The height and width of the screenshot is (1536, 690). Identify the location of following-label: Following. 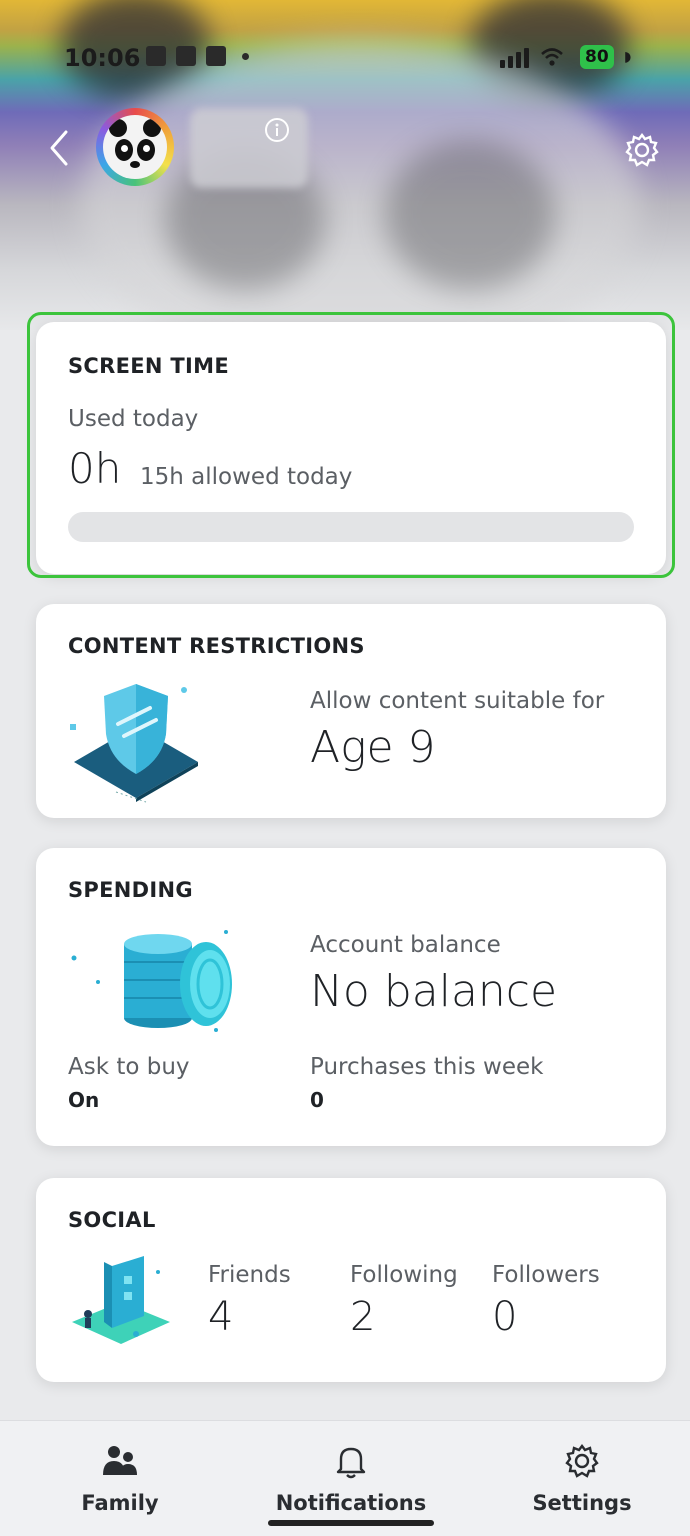
(404, 1275).